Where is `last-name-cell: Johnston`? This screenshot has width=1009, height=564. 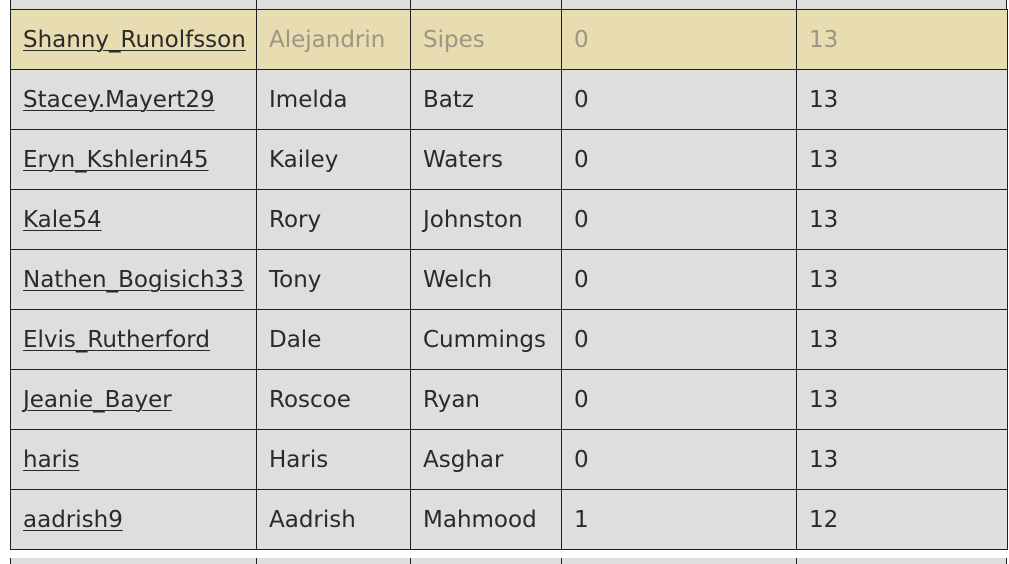 last-name-cell: Johnston is located at coordinates (486, 219).